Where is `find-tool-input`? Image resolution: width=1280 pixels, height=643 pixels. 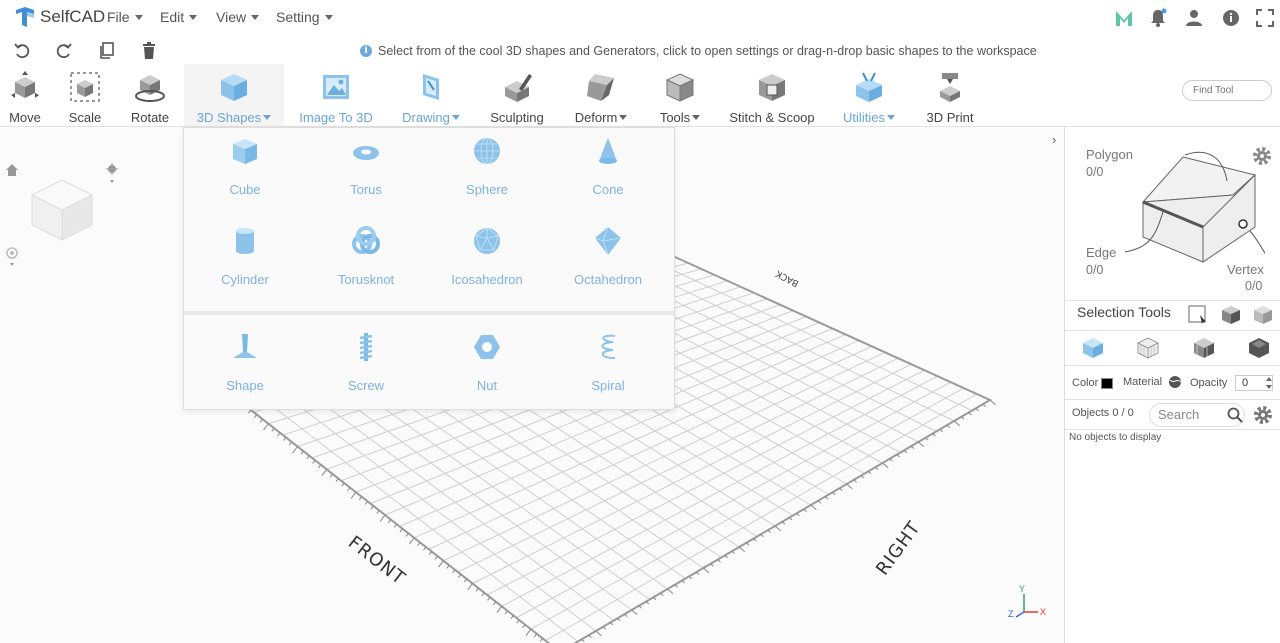 find-tool-input is located at coordinates (1227, 90).